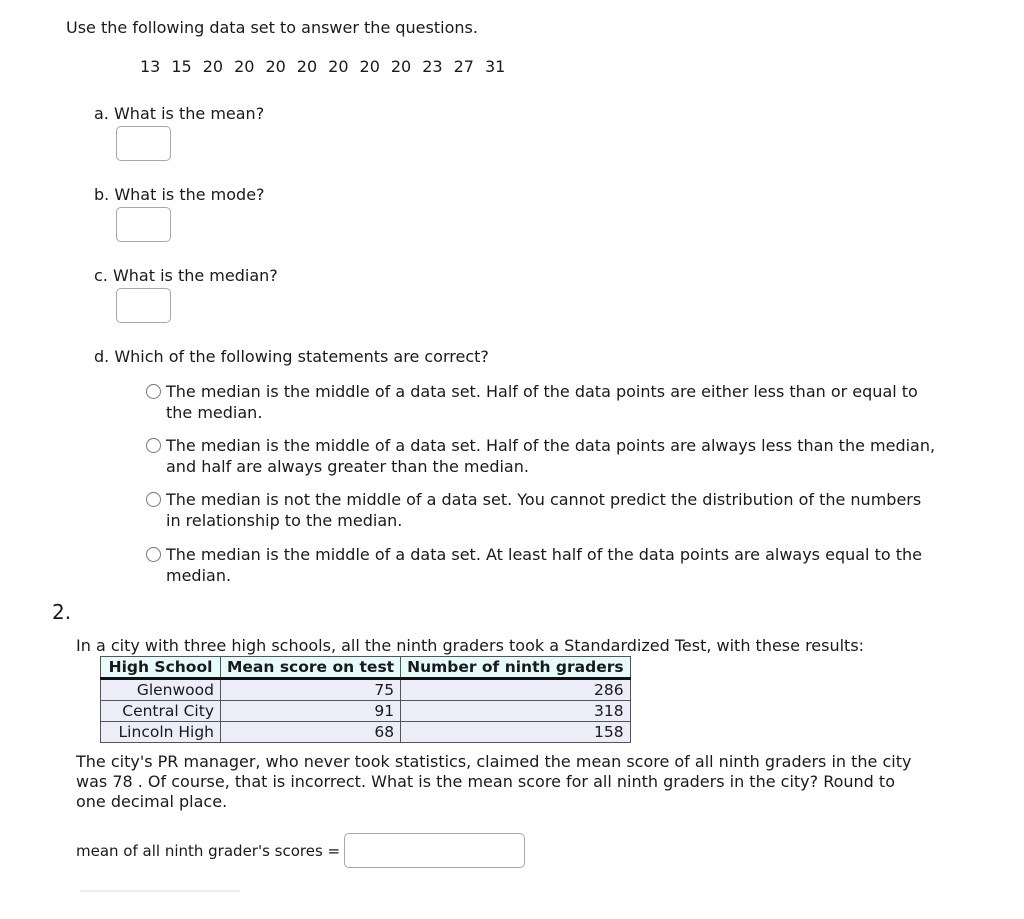 This screenshot has width=1024, height=919. I want to click on final-answer-row: mean of all ninth grader's scores =, so click(301, 850).